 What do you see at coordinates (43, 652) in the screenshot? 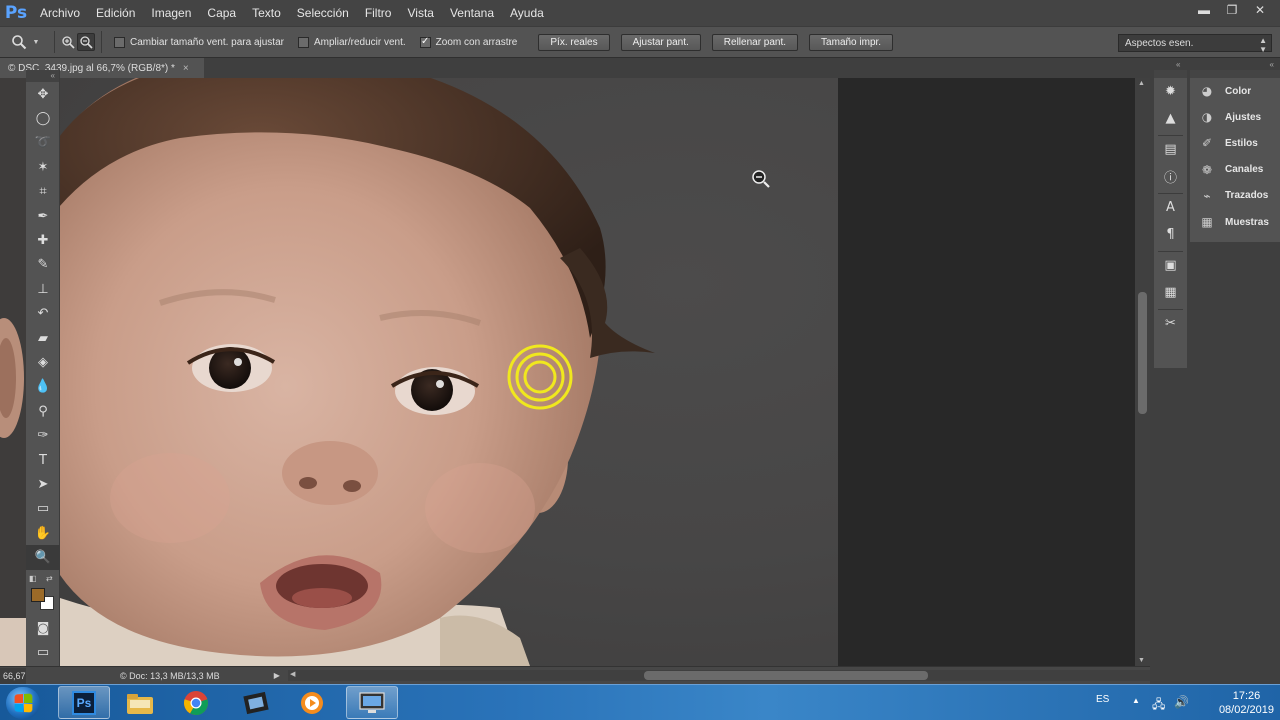
I see `screen-mode-button: ▭` at bounding box center [43, 652].